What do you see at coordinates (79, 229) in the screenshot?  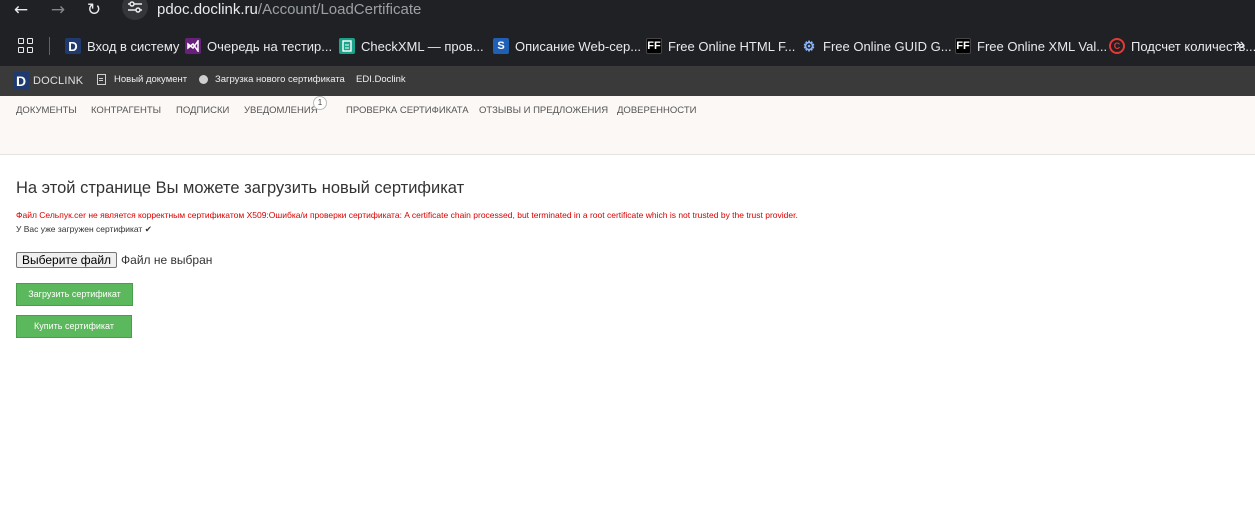 I see `certificate-status-text: У Вас уже загружен сертификат` at bounding box center [79, 229].